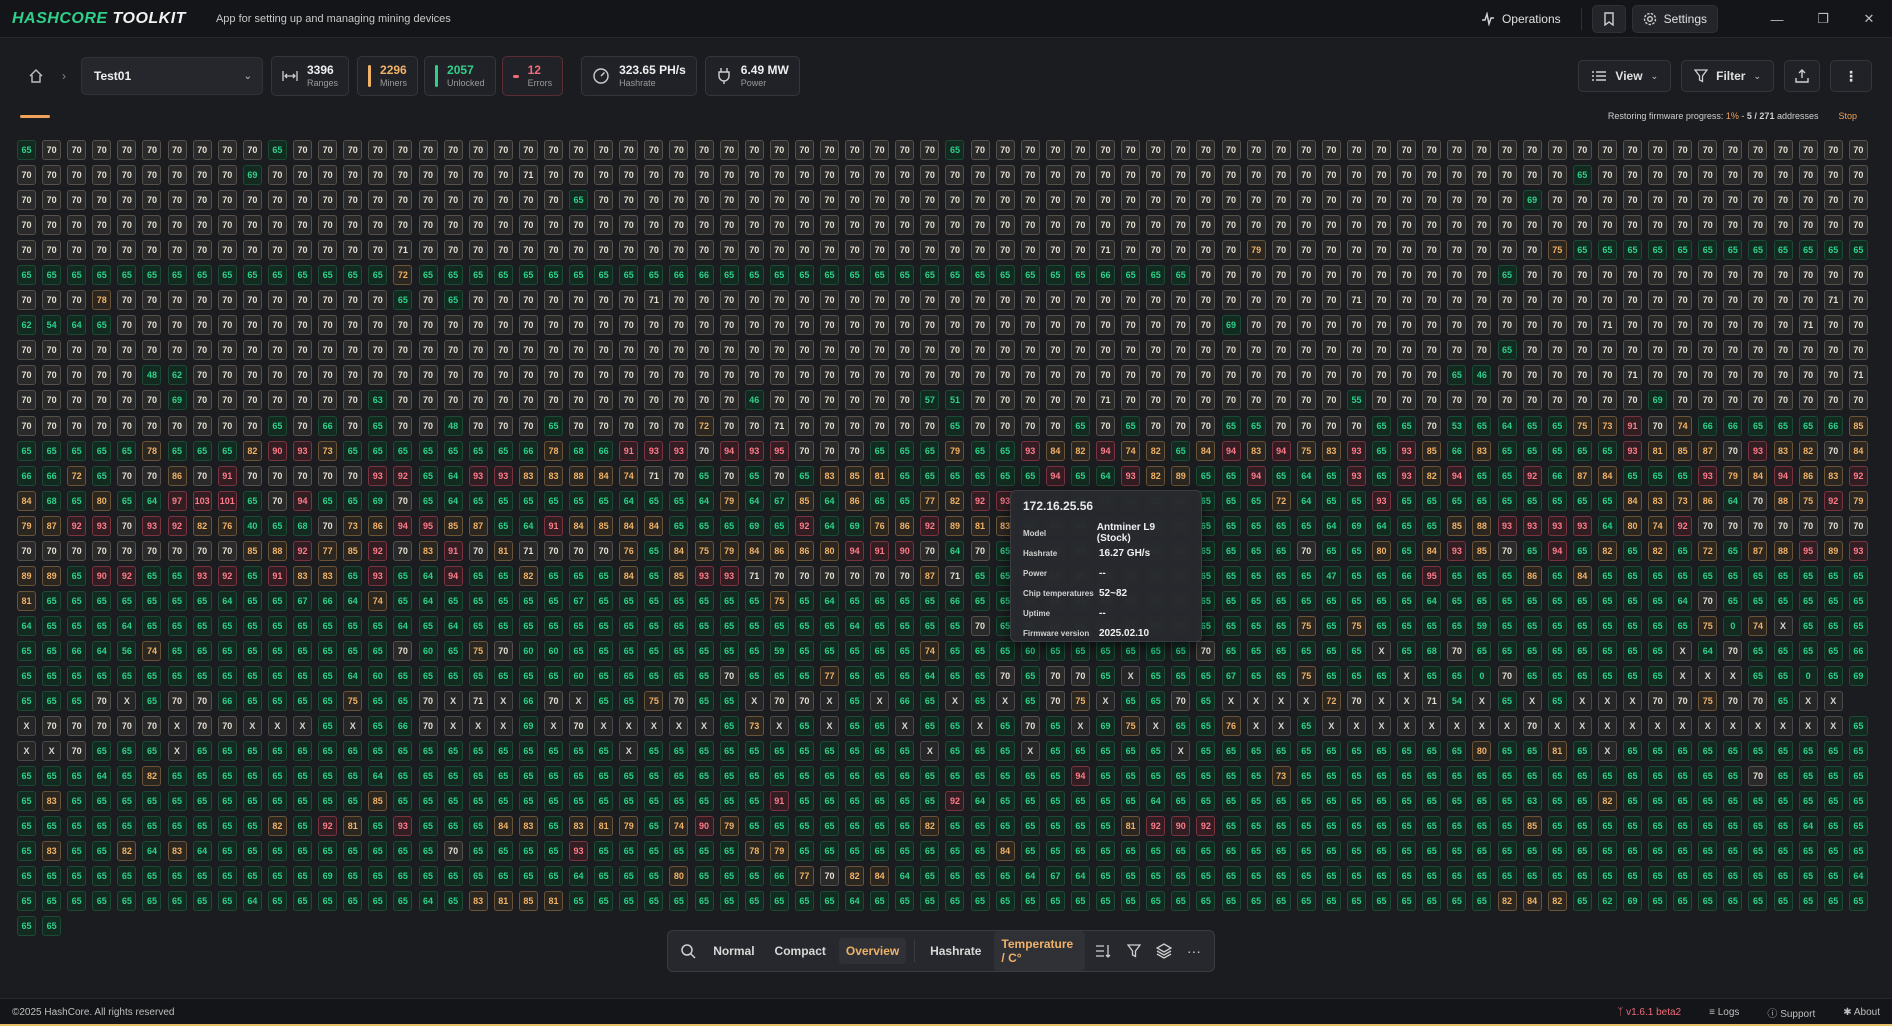 This screenshot has height=1026, width=1892. What do you see at coordinates (855, 500) in the screenshot?
I see `miner-cell: 86` at bounding box center [855, 500].